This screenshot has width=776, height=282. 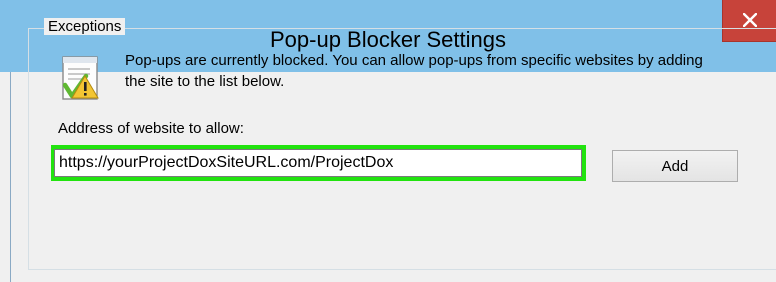 I want to click on close-icon, so click(x=750, y=20).